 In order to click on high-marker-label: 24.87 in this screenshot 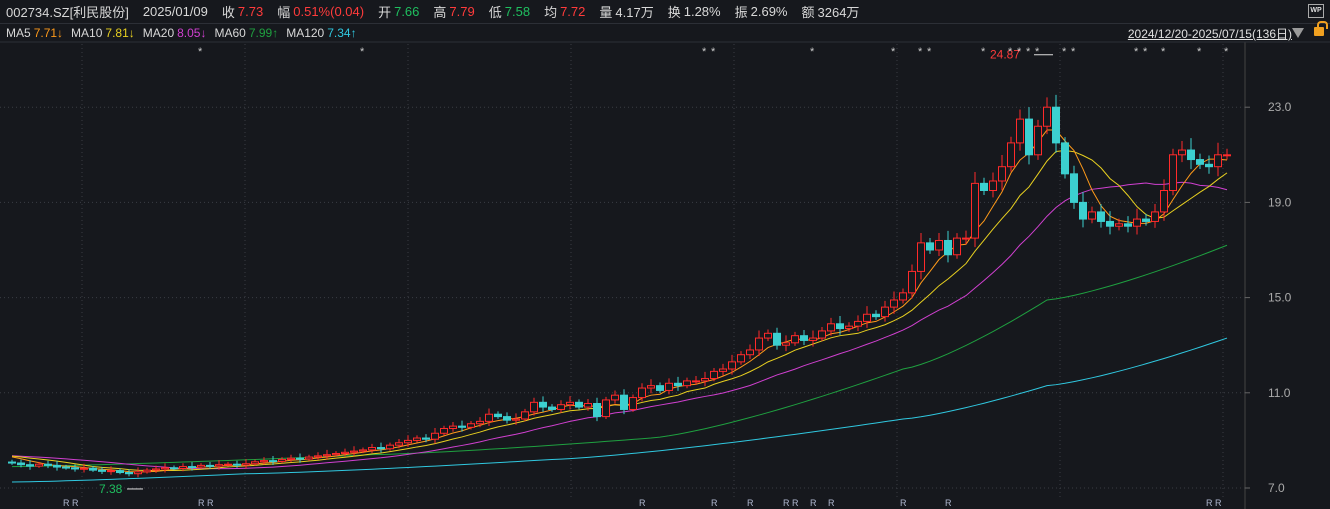, I will do `click(1005, 55)`.